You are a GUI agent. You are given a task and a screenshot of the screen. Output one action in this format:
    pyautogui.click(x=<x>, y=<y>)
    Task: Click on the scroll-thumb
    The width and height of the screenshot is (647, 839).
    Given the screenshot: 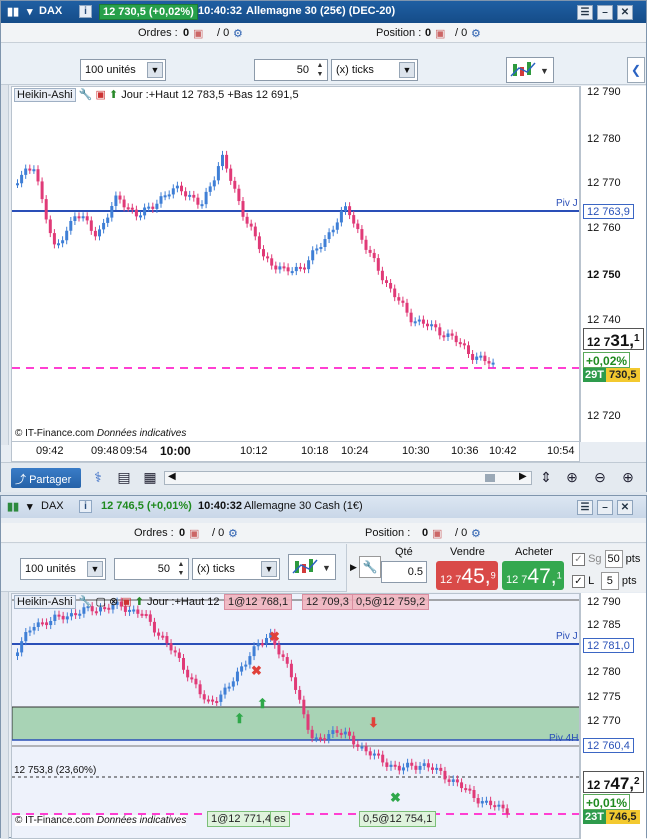 What is the action you would take?
    pyautogui.click(x=490, y=478)
    